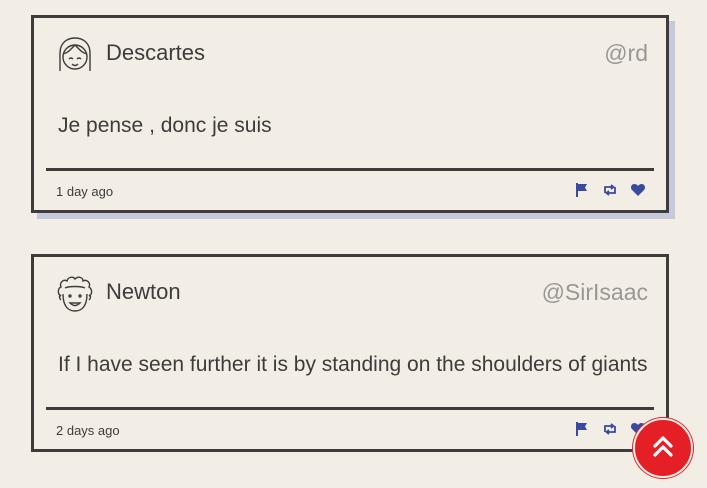 Image resolution: width=707 pixels, height=488 pixels. What do you see at coordinates (88, 430) in the screenshot?
I see `timestamp: 2 days ago` at bounding box center [88, 430].